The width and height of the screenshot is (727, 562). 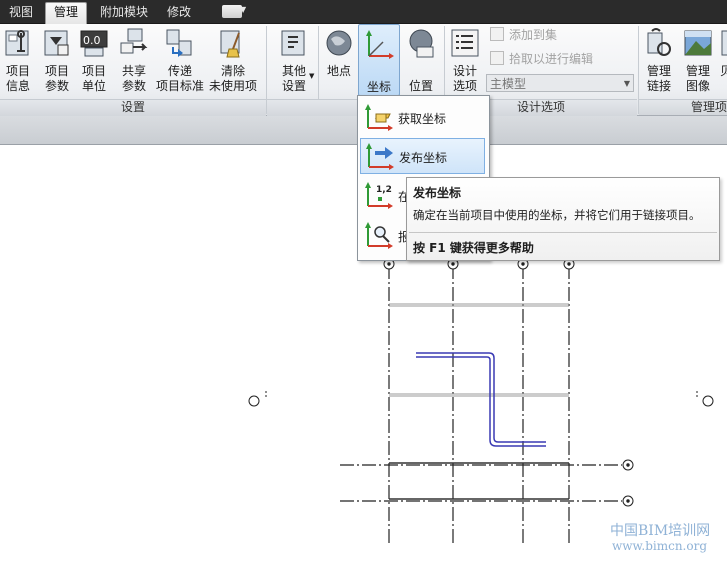 What do you see at coordinates (124, 13) in the screenshot?
I see `tab-addins: 附加模块` at bounding box center [124, 13].